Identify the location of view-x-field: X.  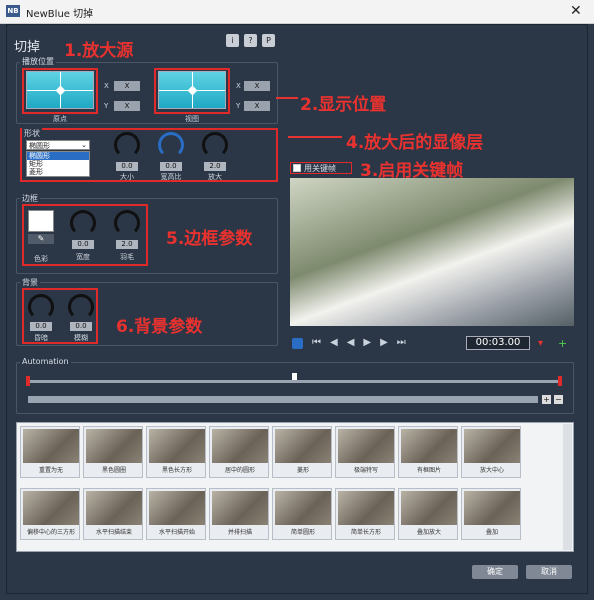
(257, 86).